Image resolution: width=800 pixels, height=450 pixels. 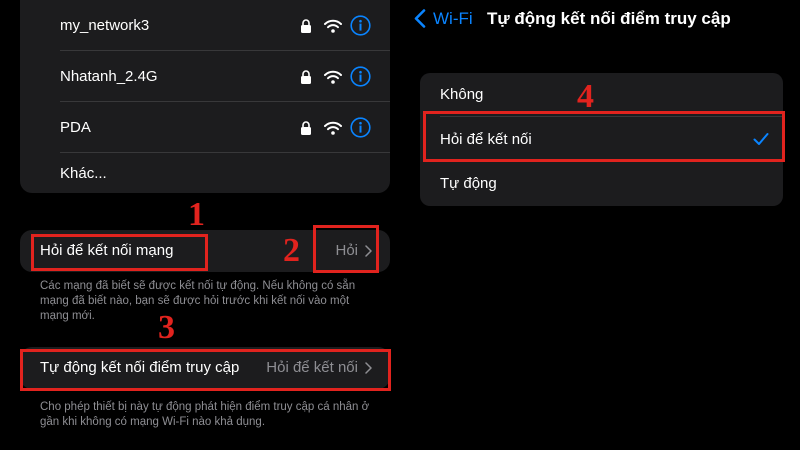 What do you see at coordinates (205, 127) in the screenshot?
I see `network-row-pda: PDA` at bounding box center [205, 127].